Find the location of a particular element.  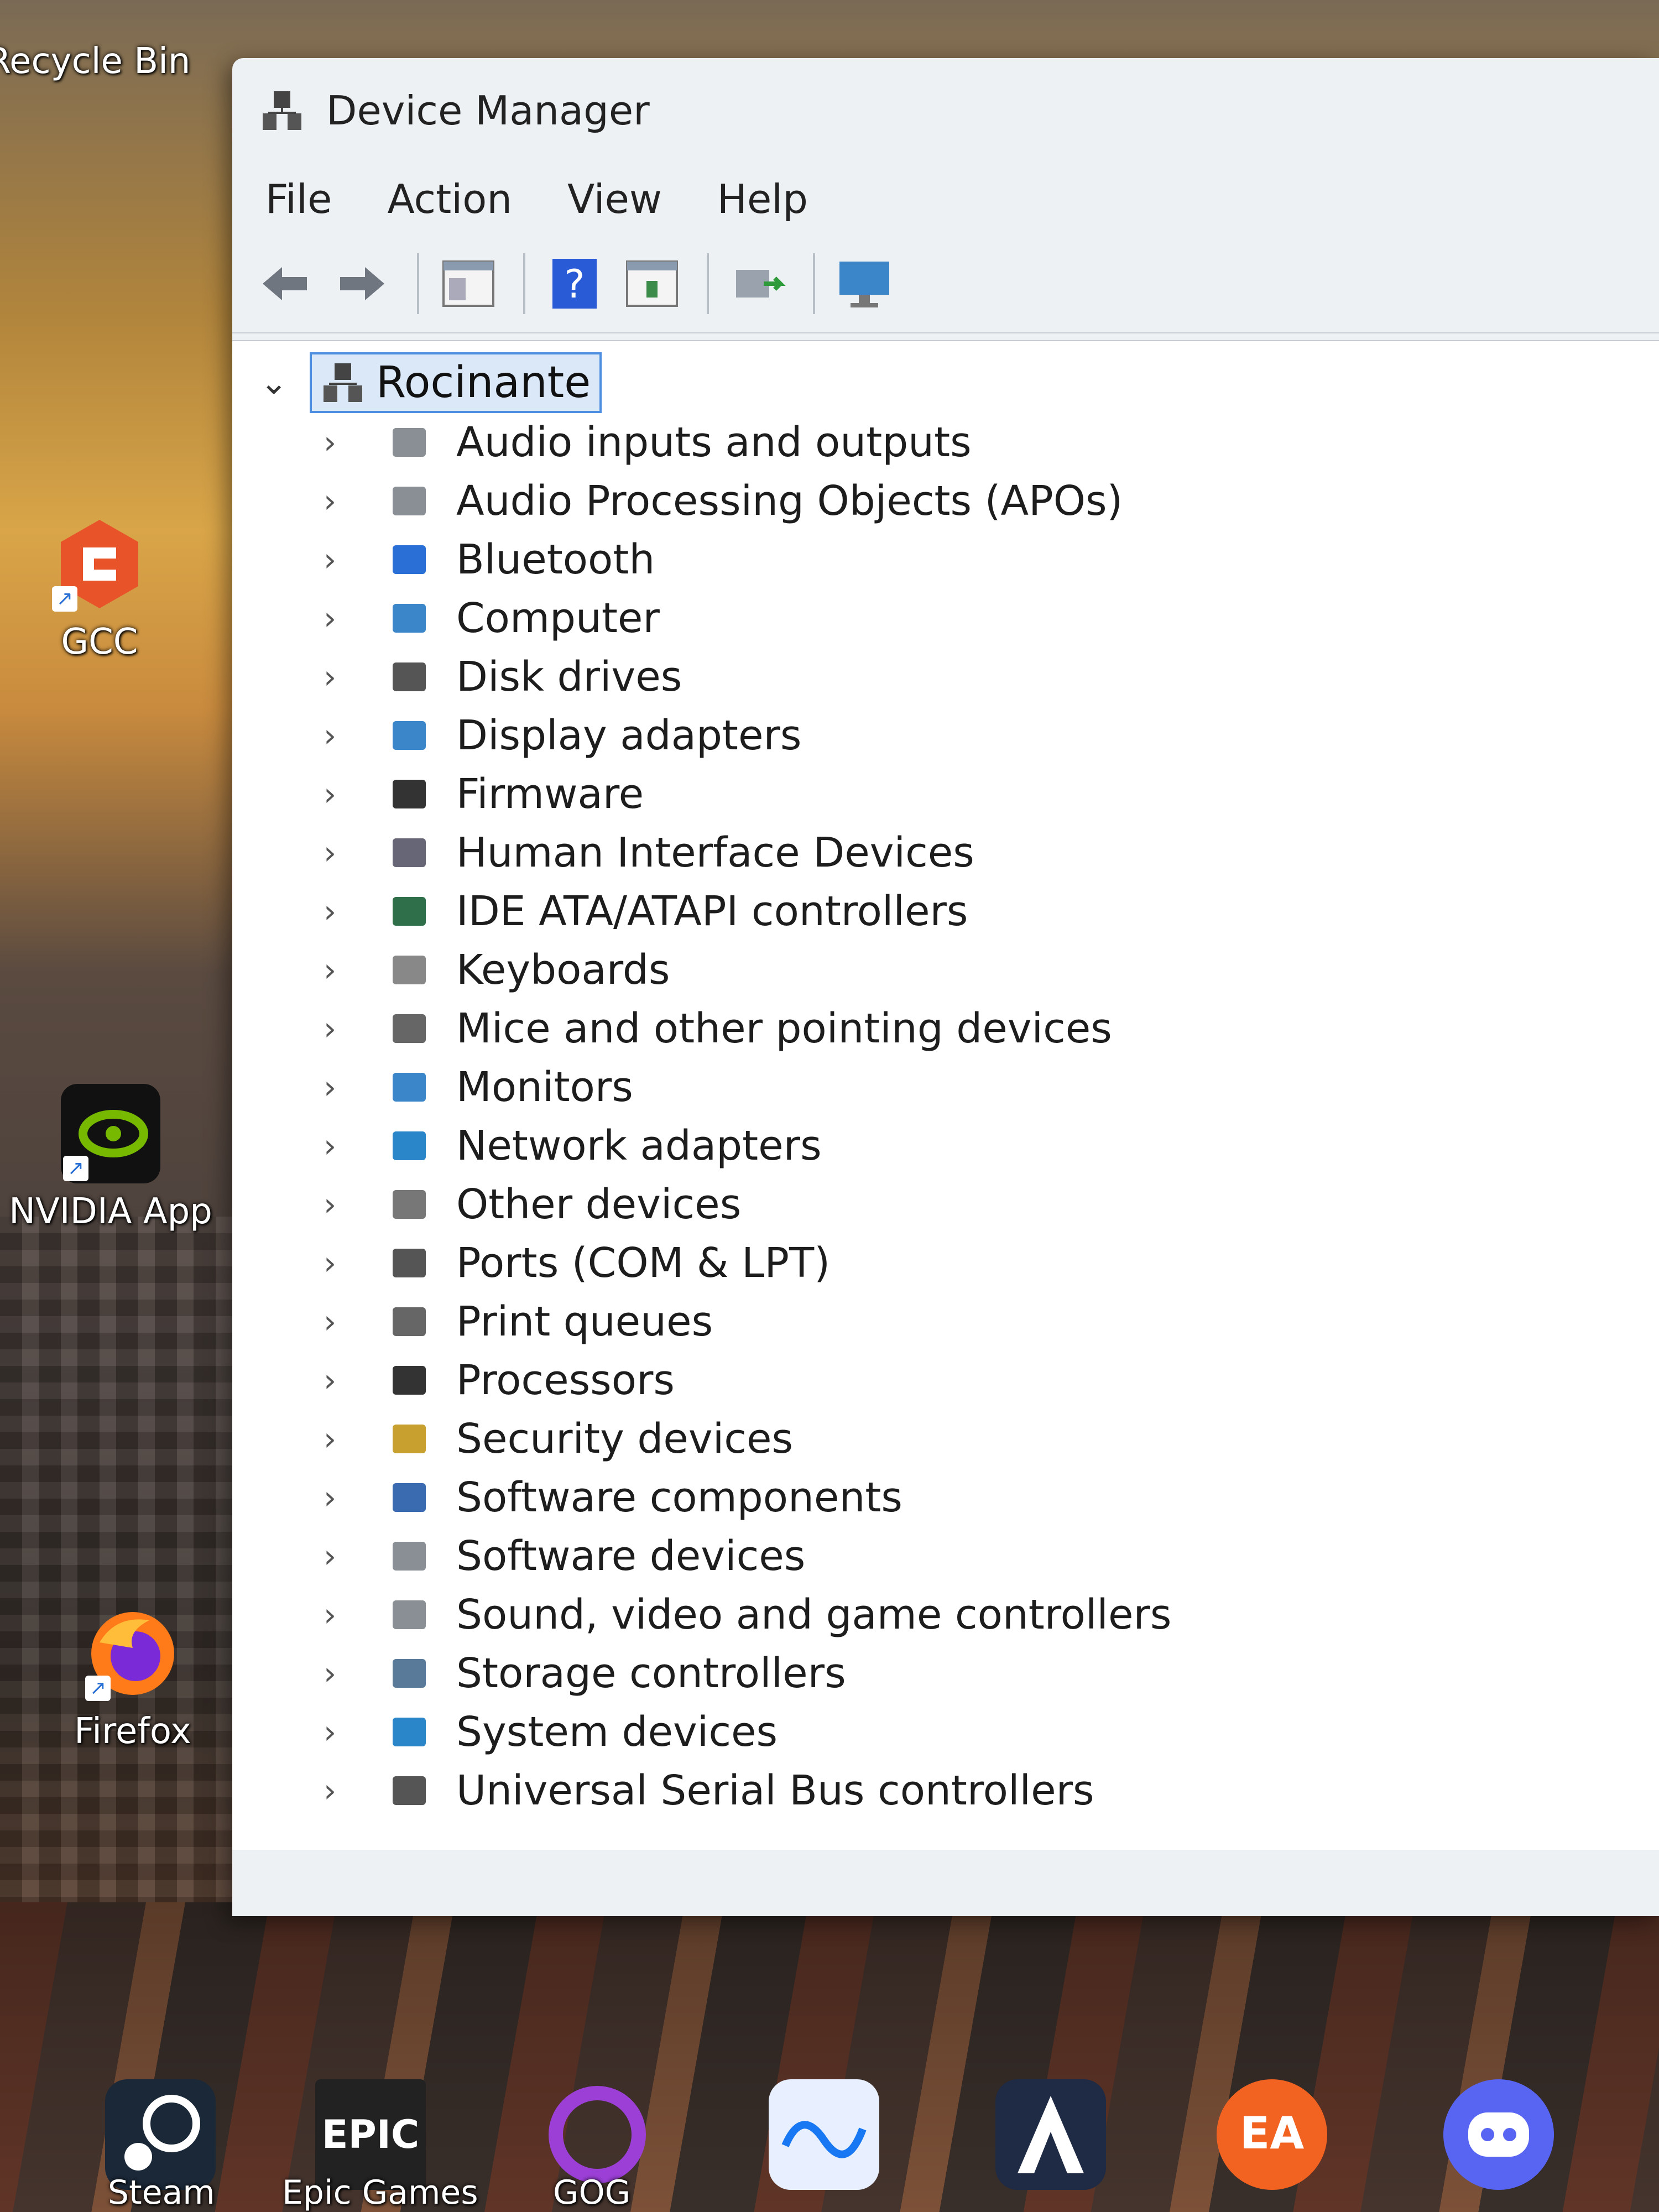

dock-gog-label: GOG is located at coordinates (592, 2192).